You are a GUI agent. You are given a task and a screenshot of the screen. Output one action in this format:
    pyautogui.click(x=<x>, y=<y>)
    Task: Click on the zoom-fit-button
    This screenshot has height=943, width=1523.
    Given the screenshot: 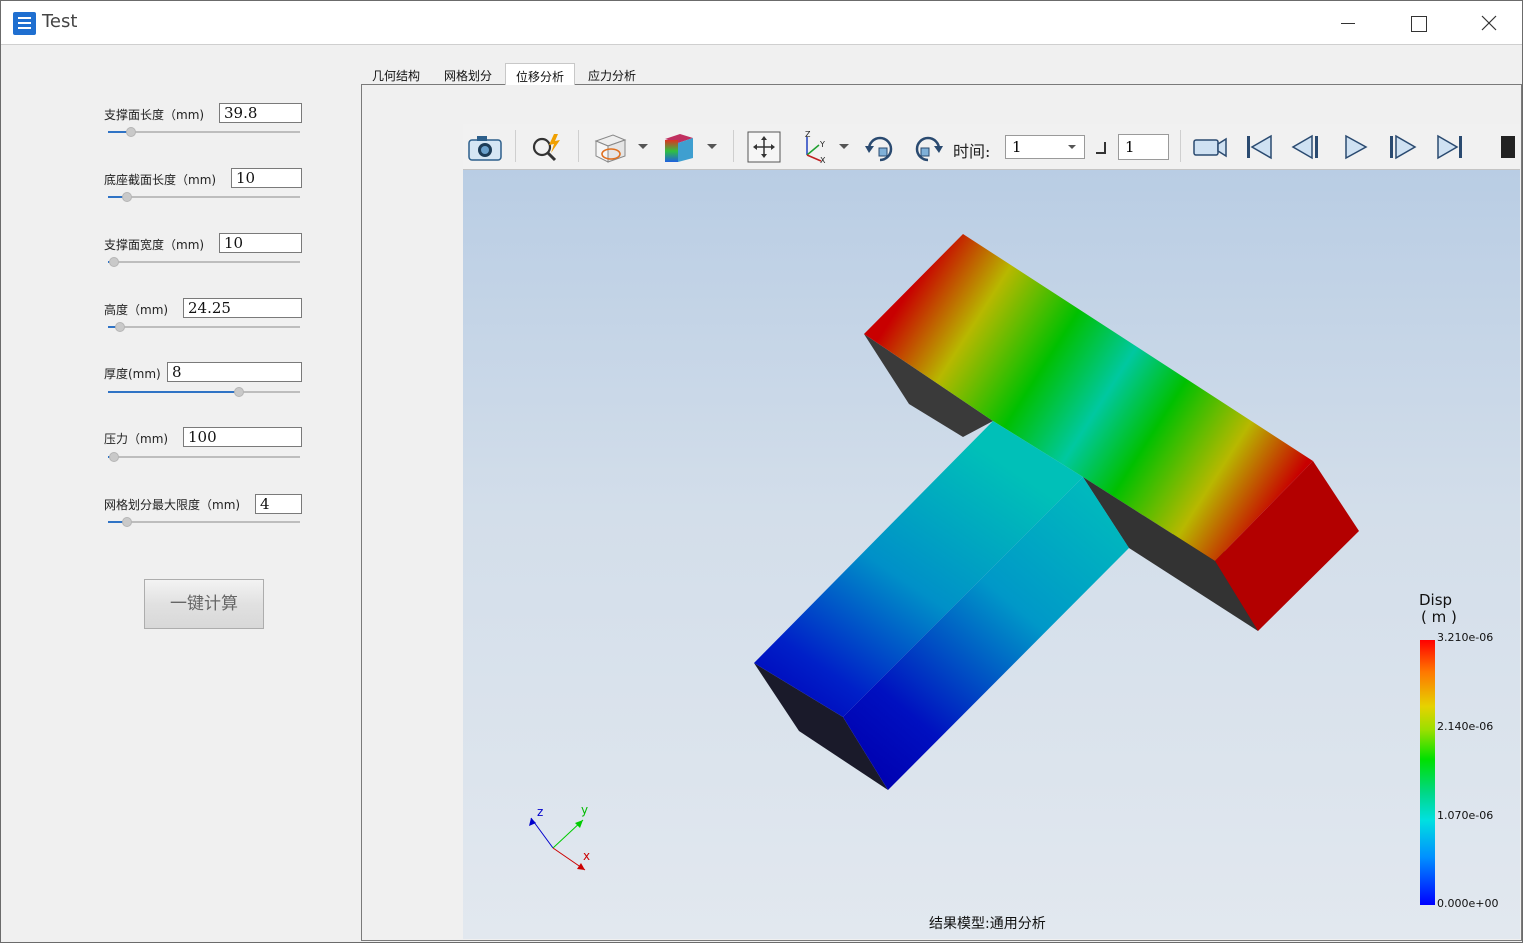 What is the action you would take?
    pyautogui.click(x=546, y=147)
    